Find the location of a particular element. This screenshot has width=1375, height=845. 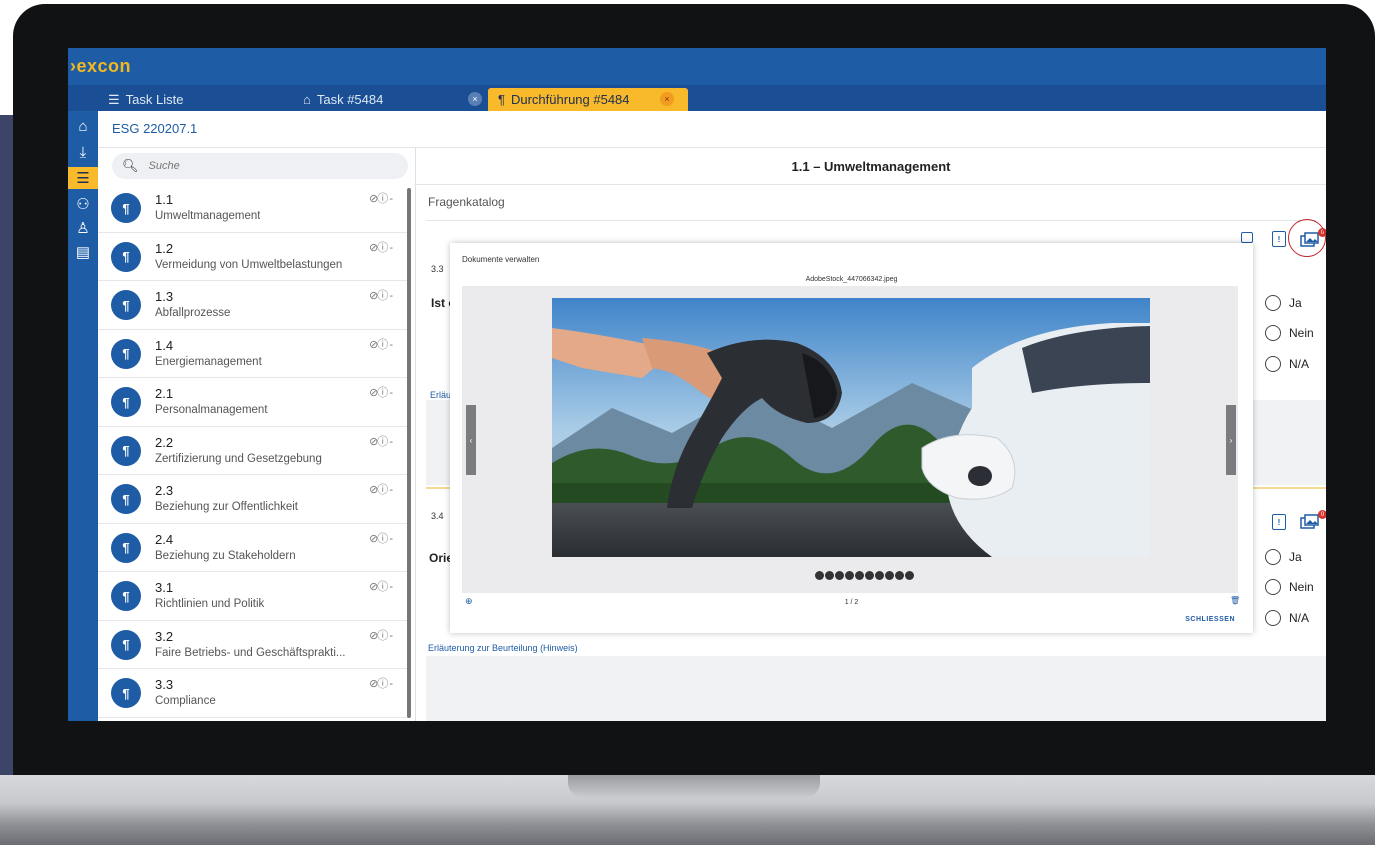

breadcrumb: ESG 220207.1 is located at coordinates (712, 129).